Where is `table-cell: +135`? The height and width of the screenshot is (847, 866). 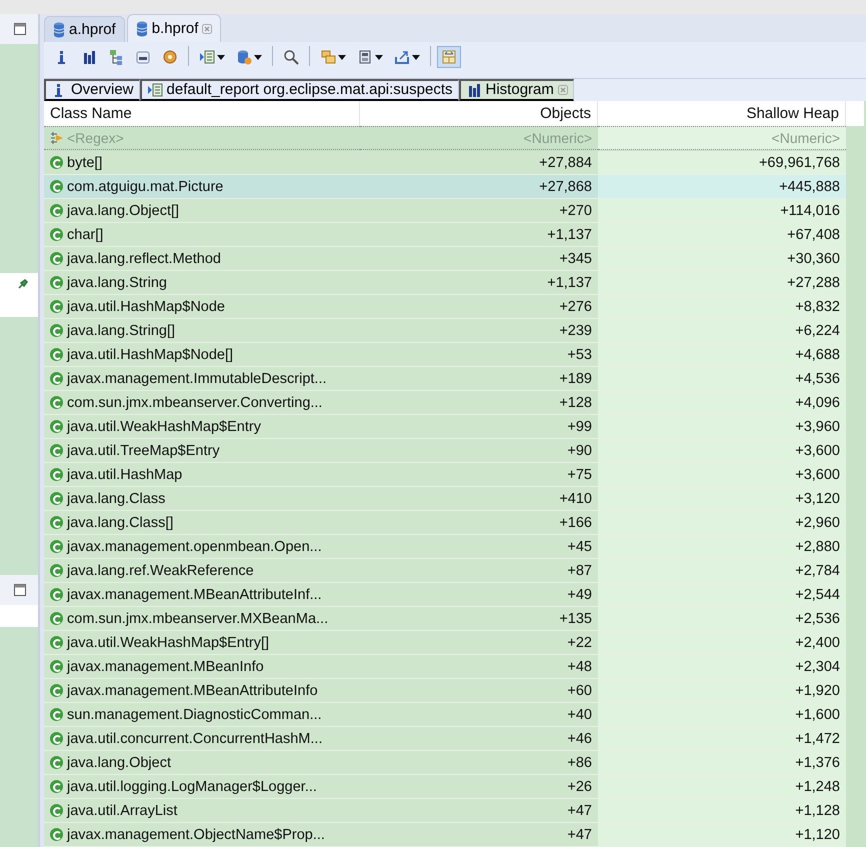
table-cell: +135 is located at coordinates (479, 619).